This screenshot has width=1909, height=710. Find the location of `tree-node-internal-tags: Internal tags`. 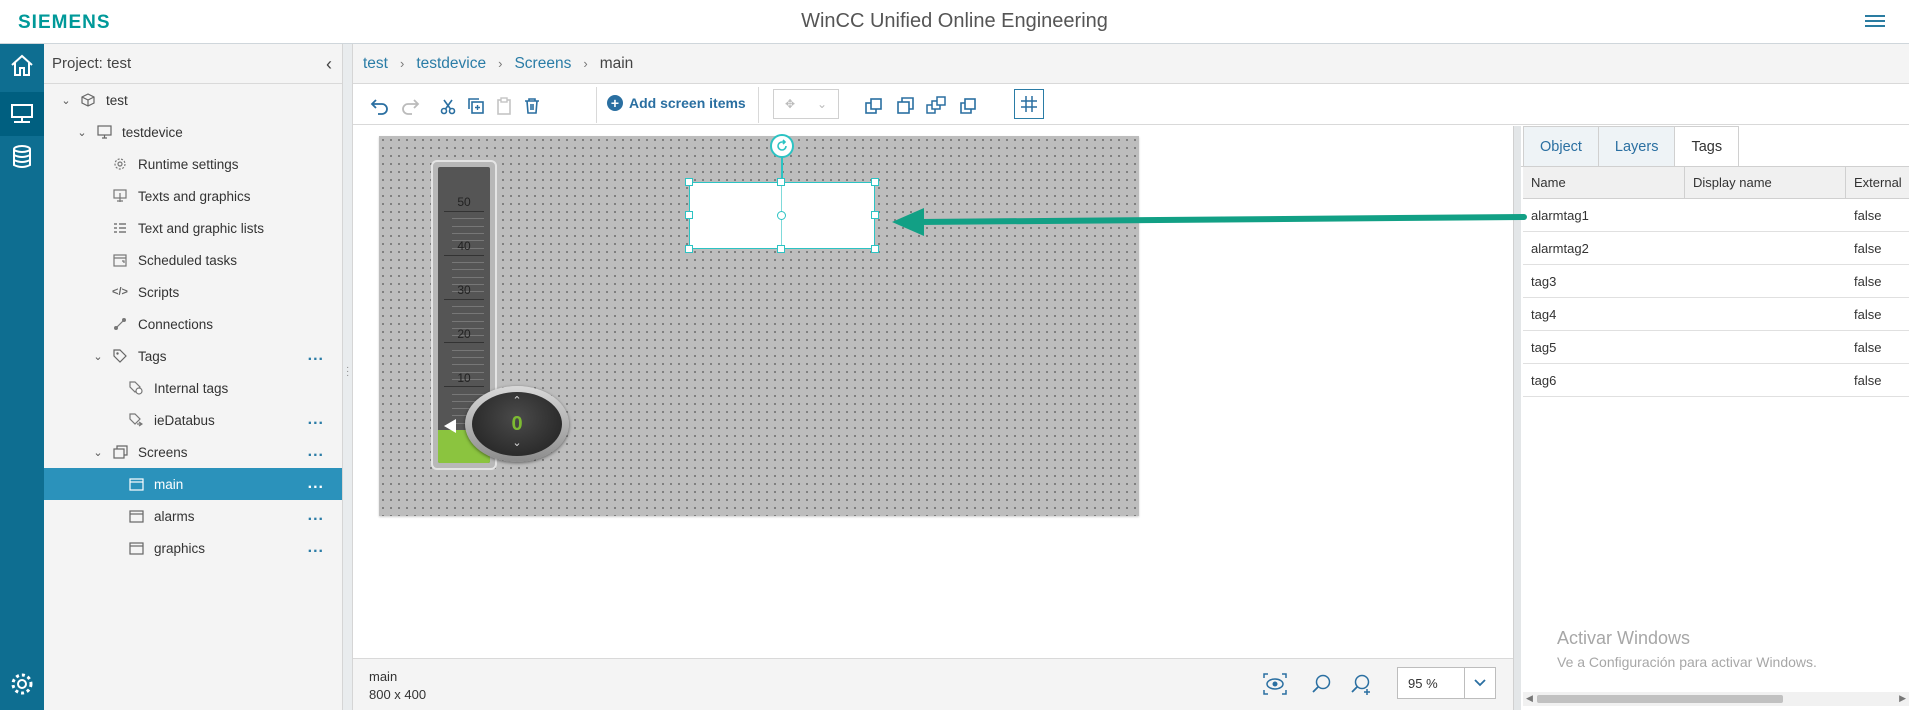

tree-node-internal-tags: Internal tags is located at coordinates (193, 388).